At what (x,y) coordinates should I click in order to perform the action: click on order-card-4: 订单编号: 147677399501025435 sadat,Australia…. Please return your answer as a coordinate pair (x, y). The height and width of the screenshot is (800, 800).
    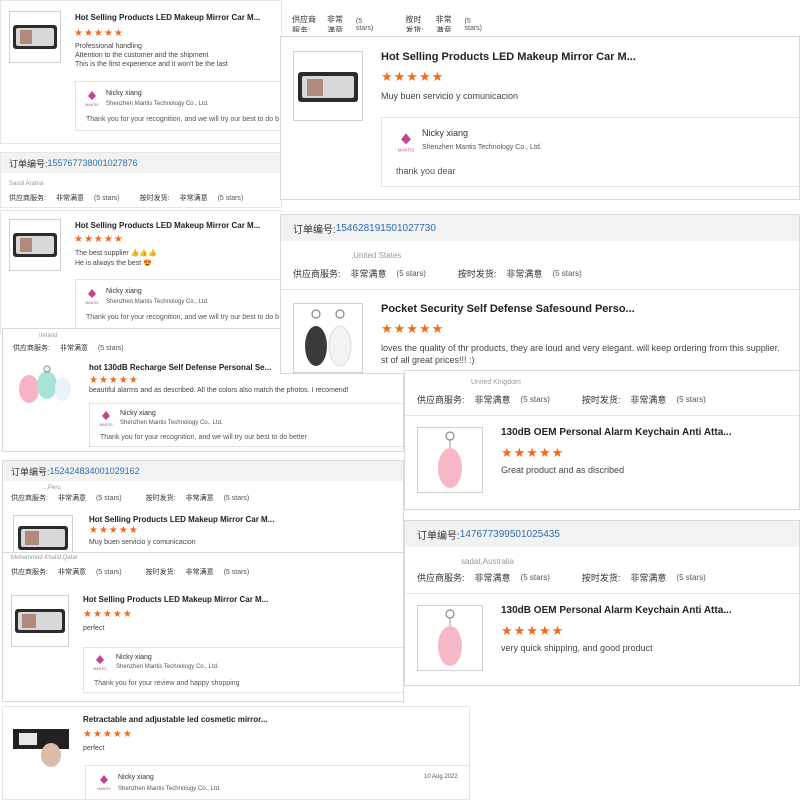
    Looking at the image, I should click on (602, 603).